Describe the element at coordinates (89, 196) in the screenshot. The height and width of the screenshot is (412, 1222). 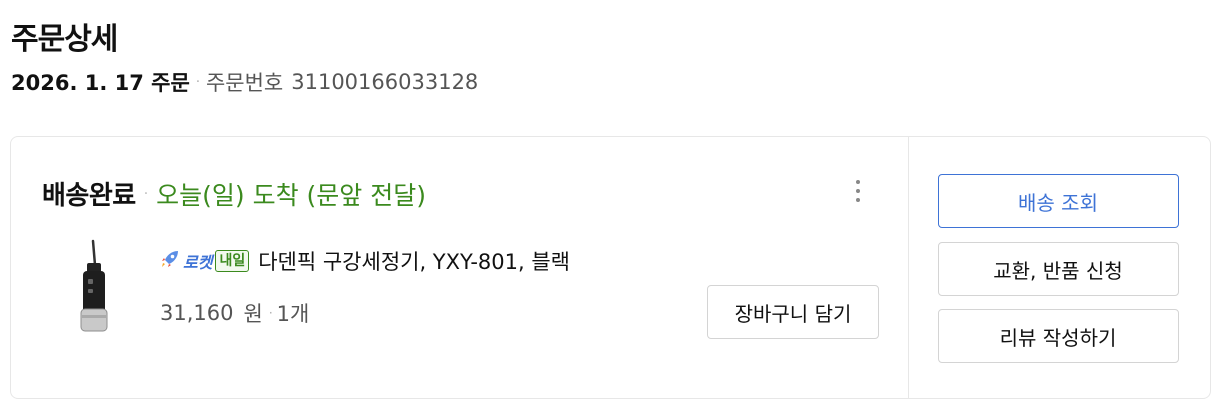
I see `delivery-status-label: 배송완료` at that location.